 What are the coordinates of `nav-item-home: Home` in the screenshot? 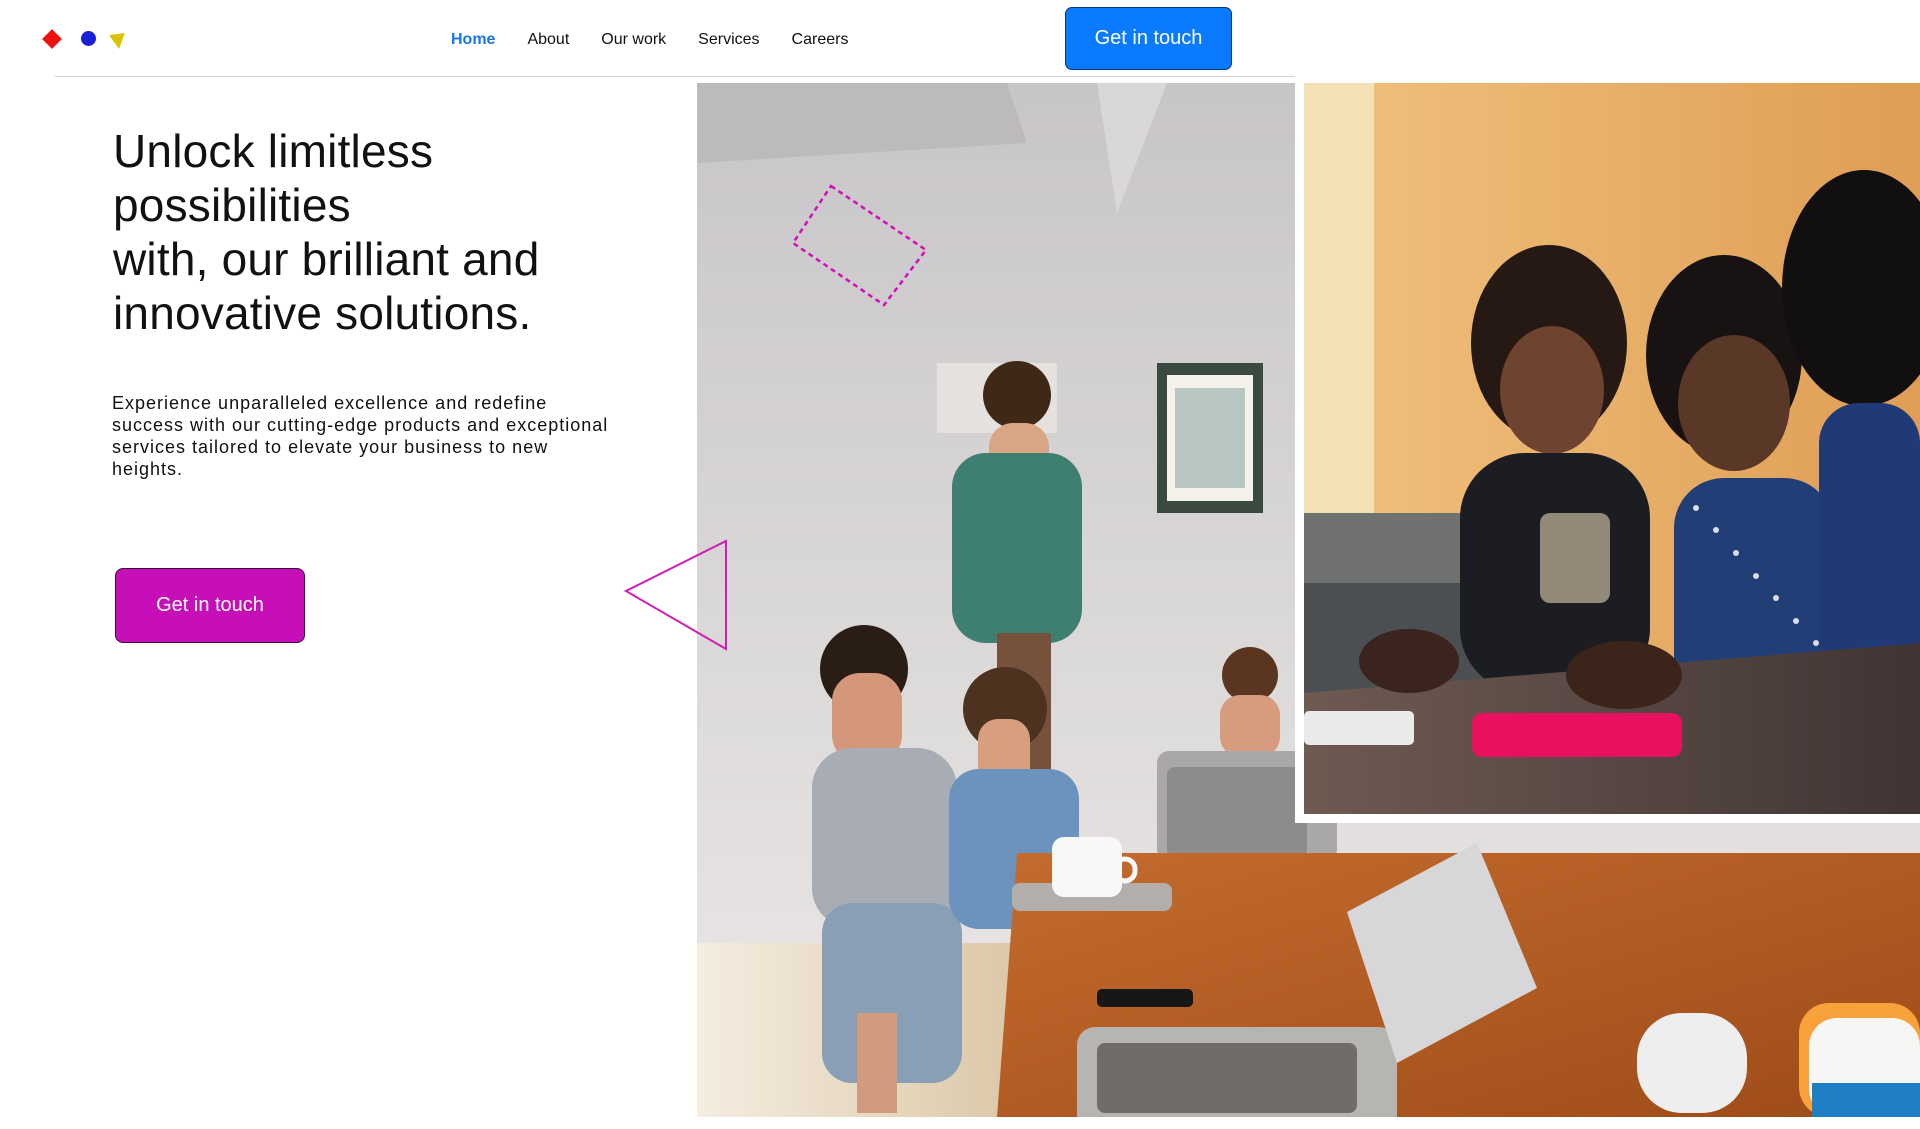 It's located at (473, 40).